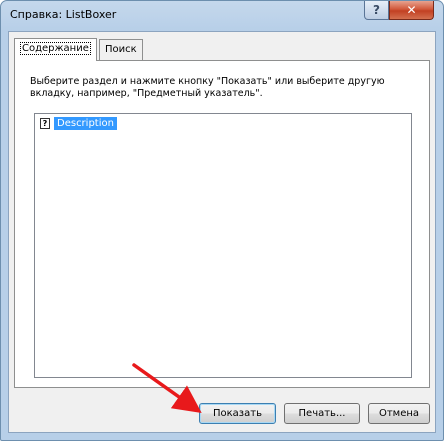 The image size is (444, 441). What do you see at coordinates (63, 14) in the screenshot?
I see `window-title: Справка: ListBoxer` at bounding box center [63, 14].